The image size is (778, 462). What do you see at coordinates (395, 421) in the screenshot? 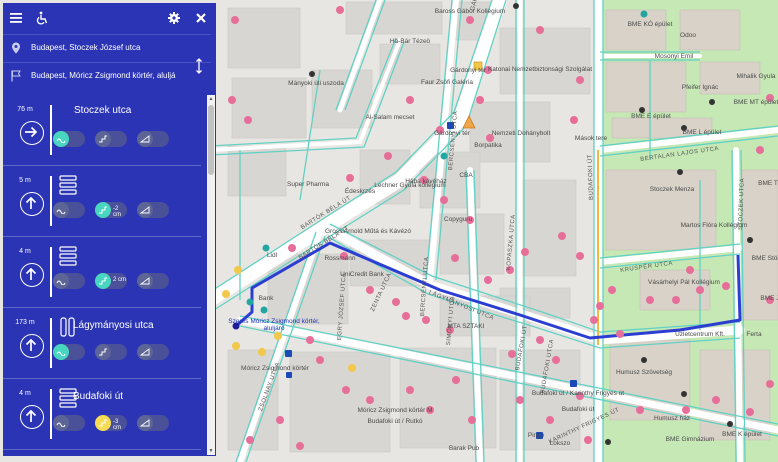
I see `map-place-label: Budafoki út / Rutkó` at bounding box center [395, 421].